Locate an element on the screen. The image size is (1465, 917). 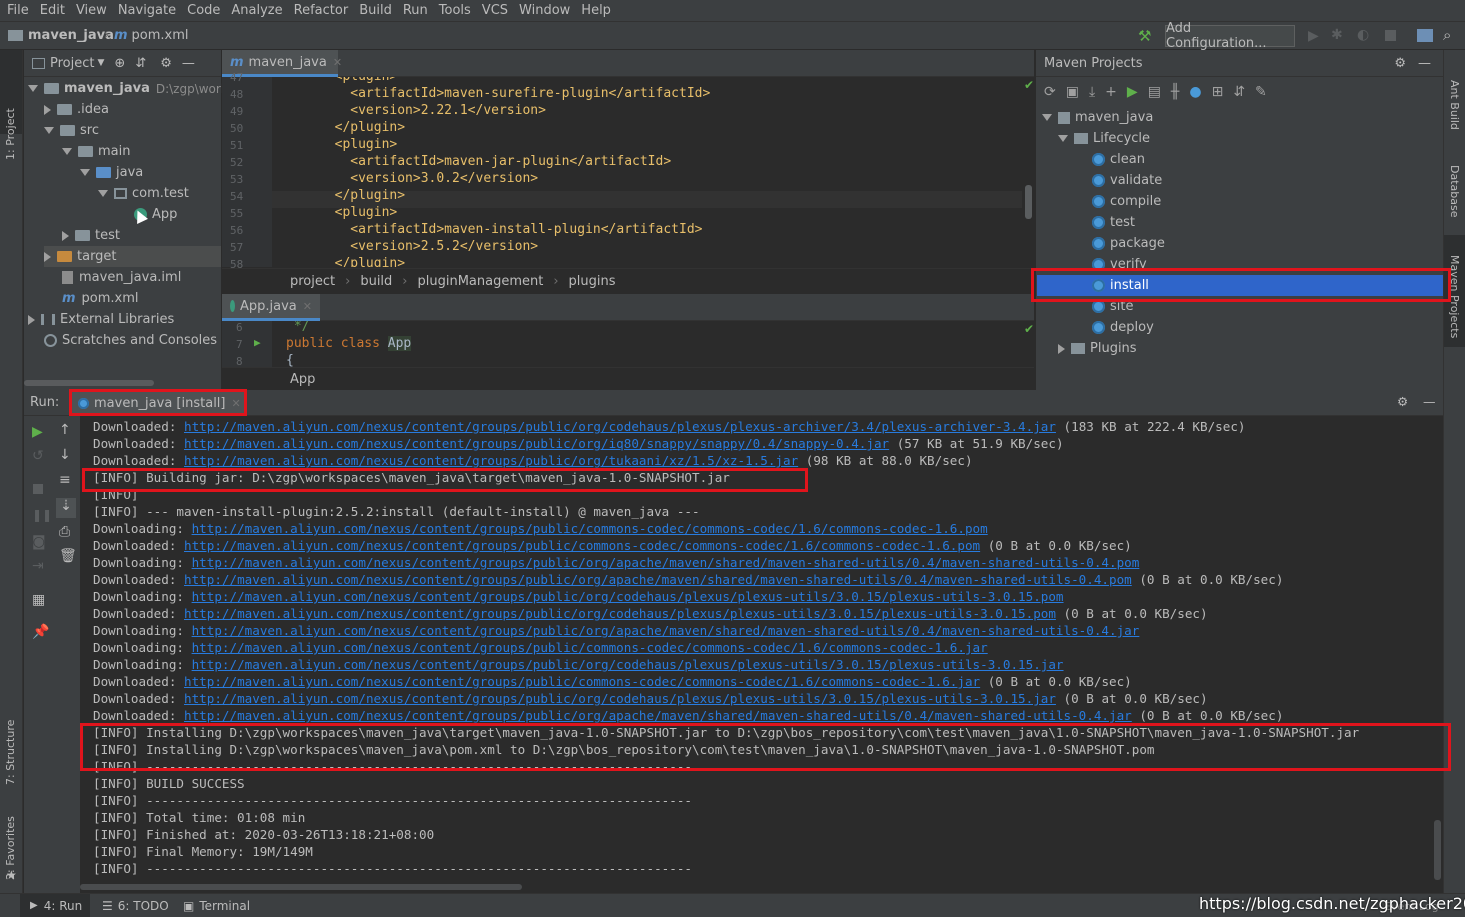
vertical-scrollbar is located at coordinates (1028, 202).